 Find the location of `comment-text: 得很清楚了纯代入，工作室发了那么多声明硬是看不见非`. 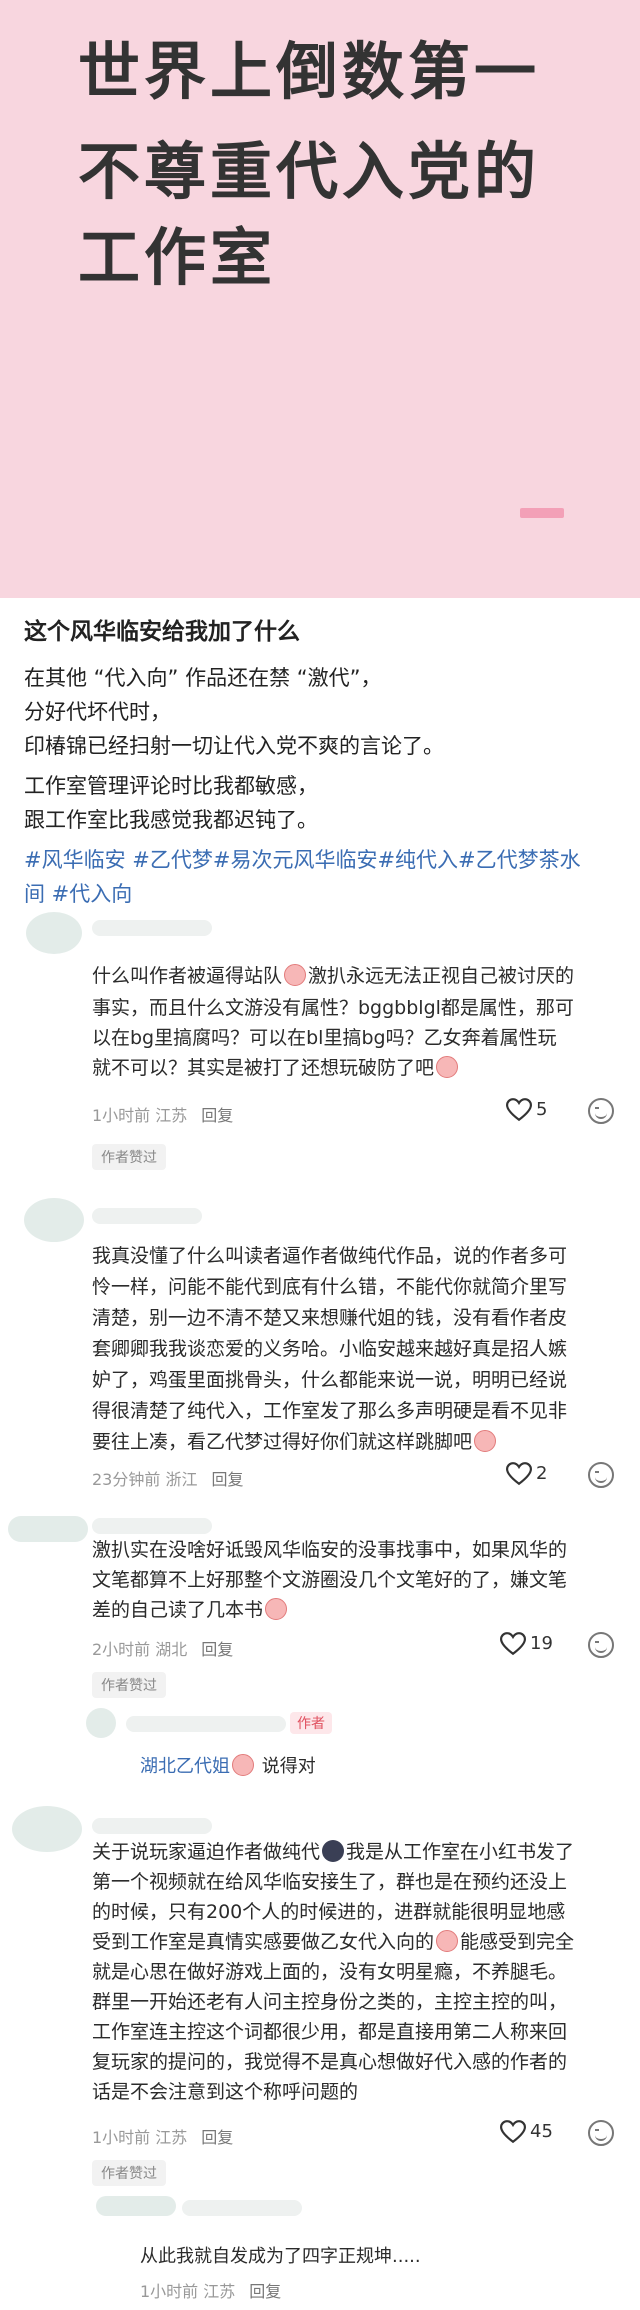

comment-text: 得很清楚了纯代入，工作室发了那么多声明硬是看不见非 is located at coordinates (330, 1411).